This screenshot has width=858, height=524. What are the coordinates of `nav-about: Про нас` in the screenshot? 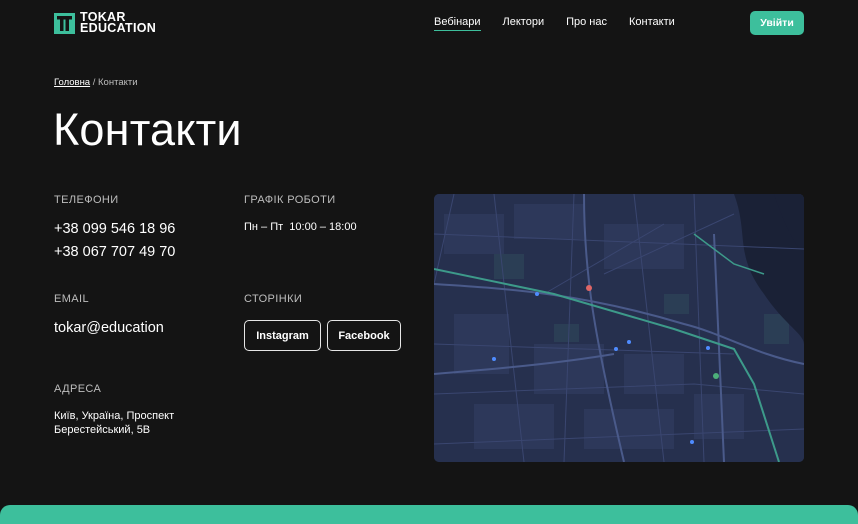 It's located at (586, 23).